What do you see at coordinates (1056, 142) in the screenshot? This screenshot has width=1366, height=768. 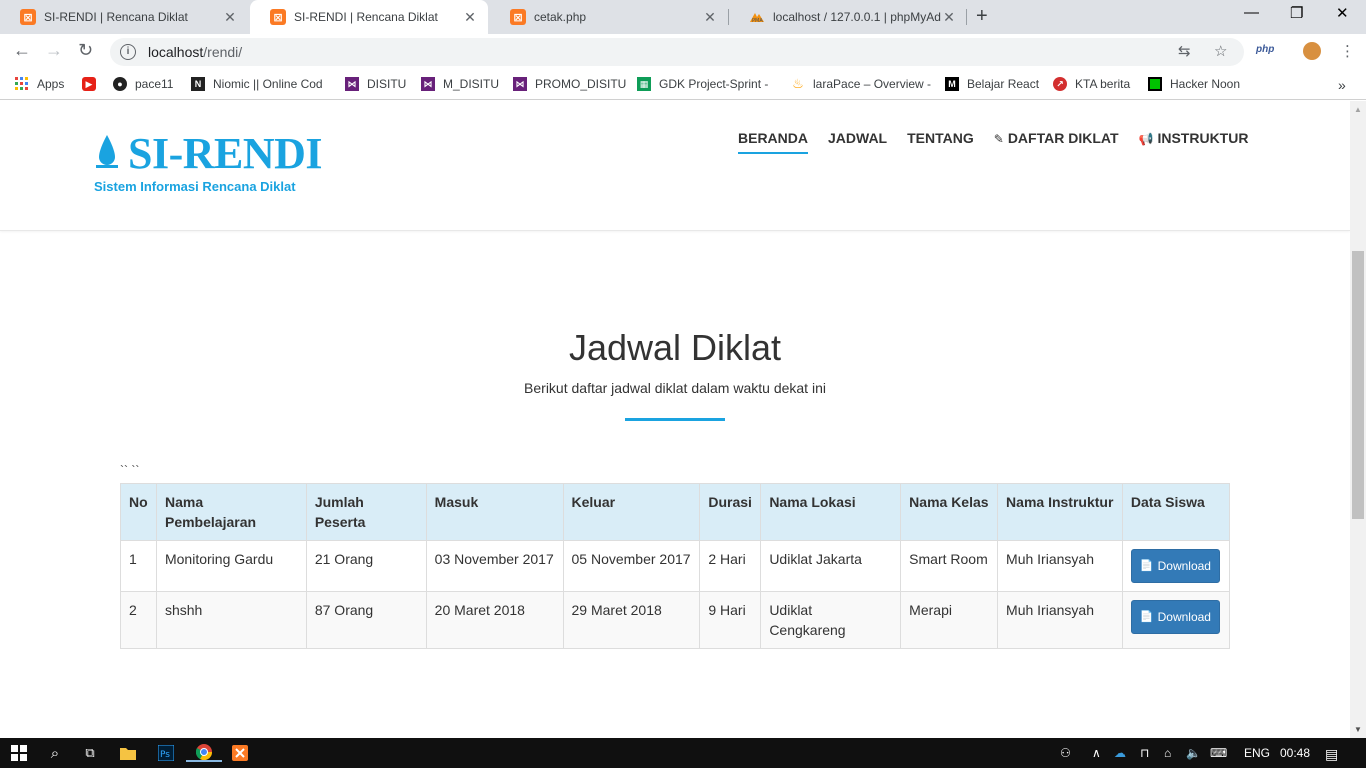 I see `nav-daftar-diklat: ✎ DAFTAR DIKLAT` at bounding box center [1056, 142].